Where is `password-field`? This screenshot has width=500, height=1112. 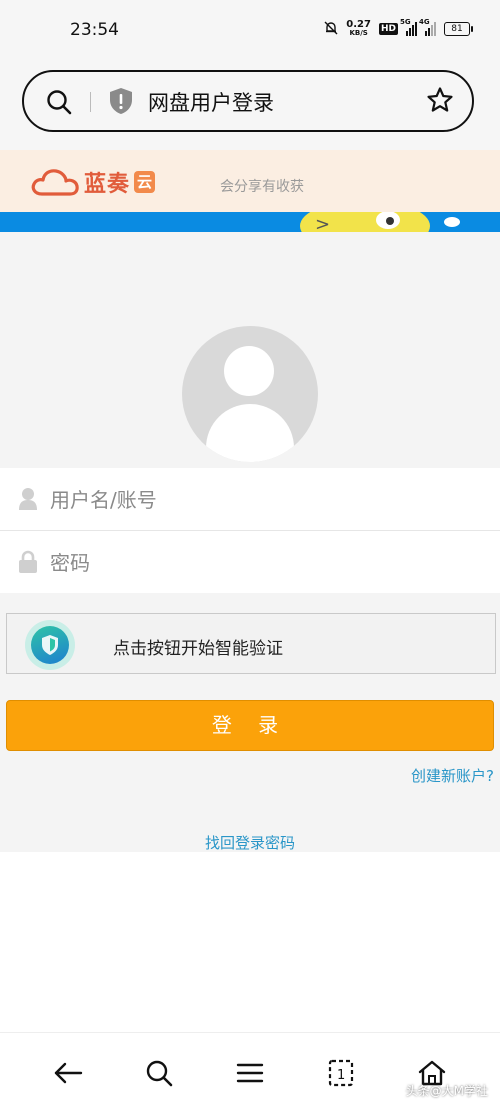 password-field is located at coordinates (250, 562).